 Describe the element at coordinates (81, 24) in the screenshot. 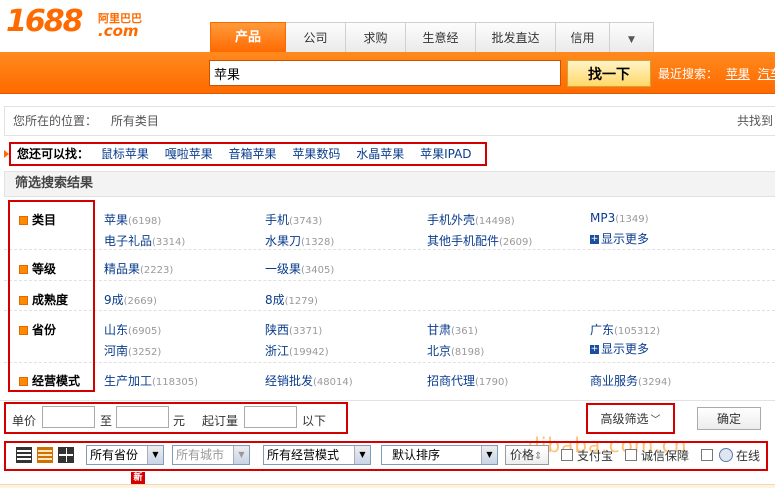

I see `site-logo: 1688 阿里巴巴 .com` at that location.